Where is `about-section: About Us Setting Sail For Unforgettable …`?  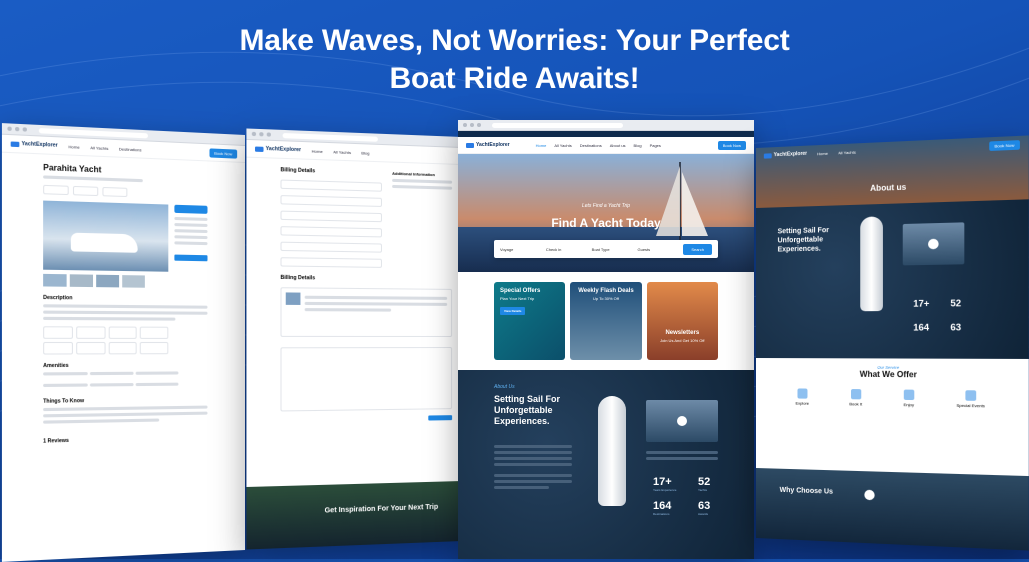
about-section: About Us Setting Sail For Unforgettable … is located at coordinates (606, 464).